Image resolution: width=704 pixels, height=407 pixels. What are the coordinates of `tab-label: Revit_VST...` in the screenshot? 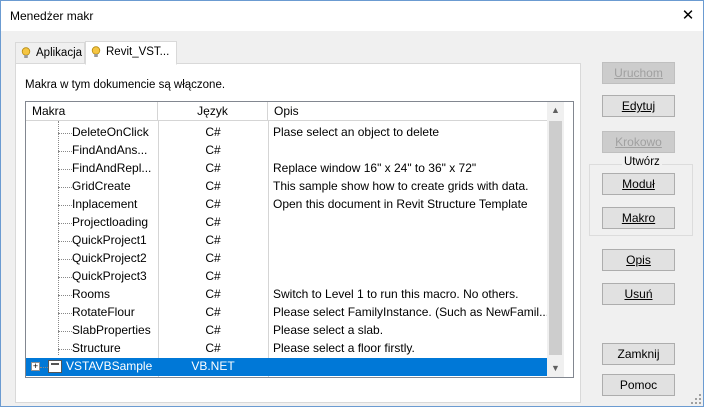 It's located at (138, 52).